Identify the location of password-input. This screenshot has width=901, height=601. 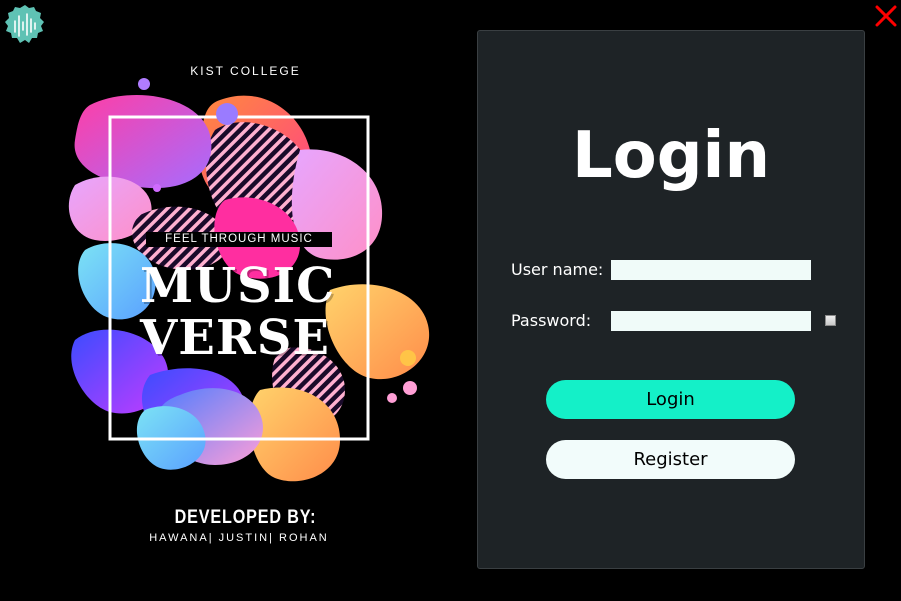
(711, 321).